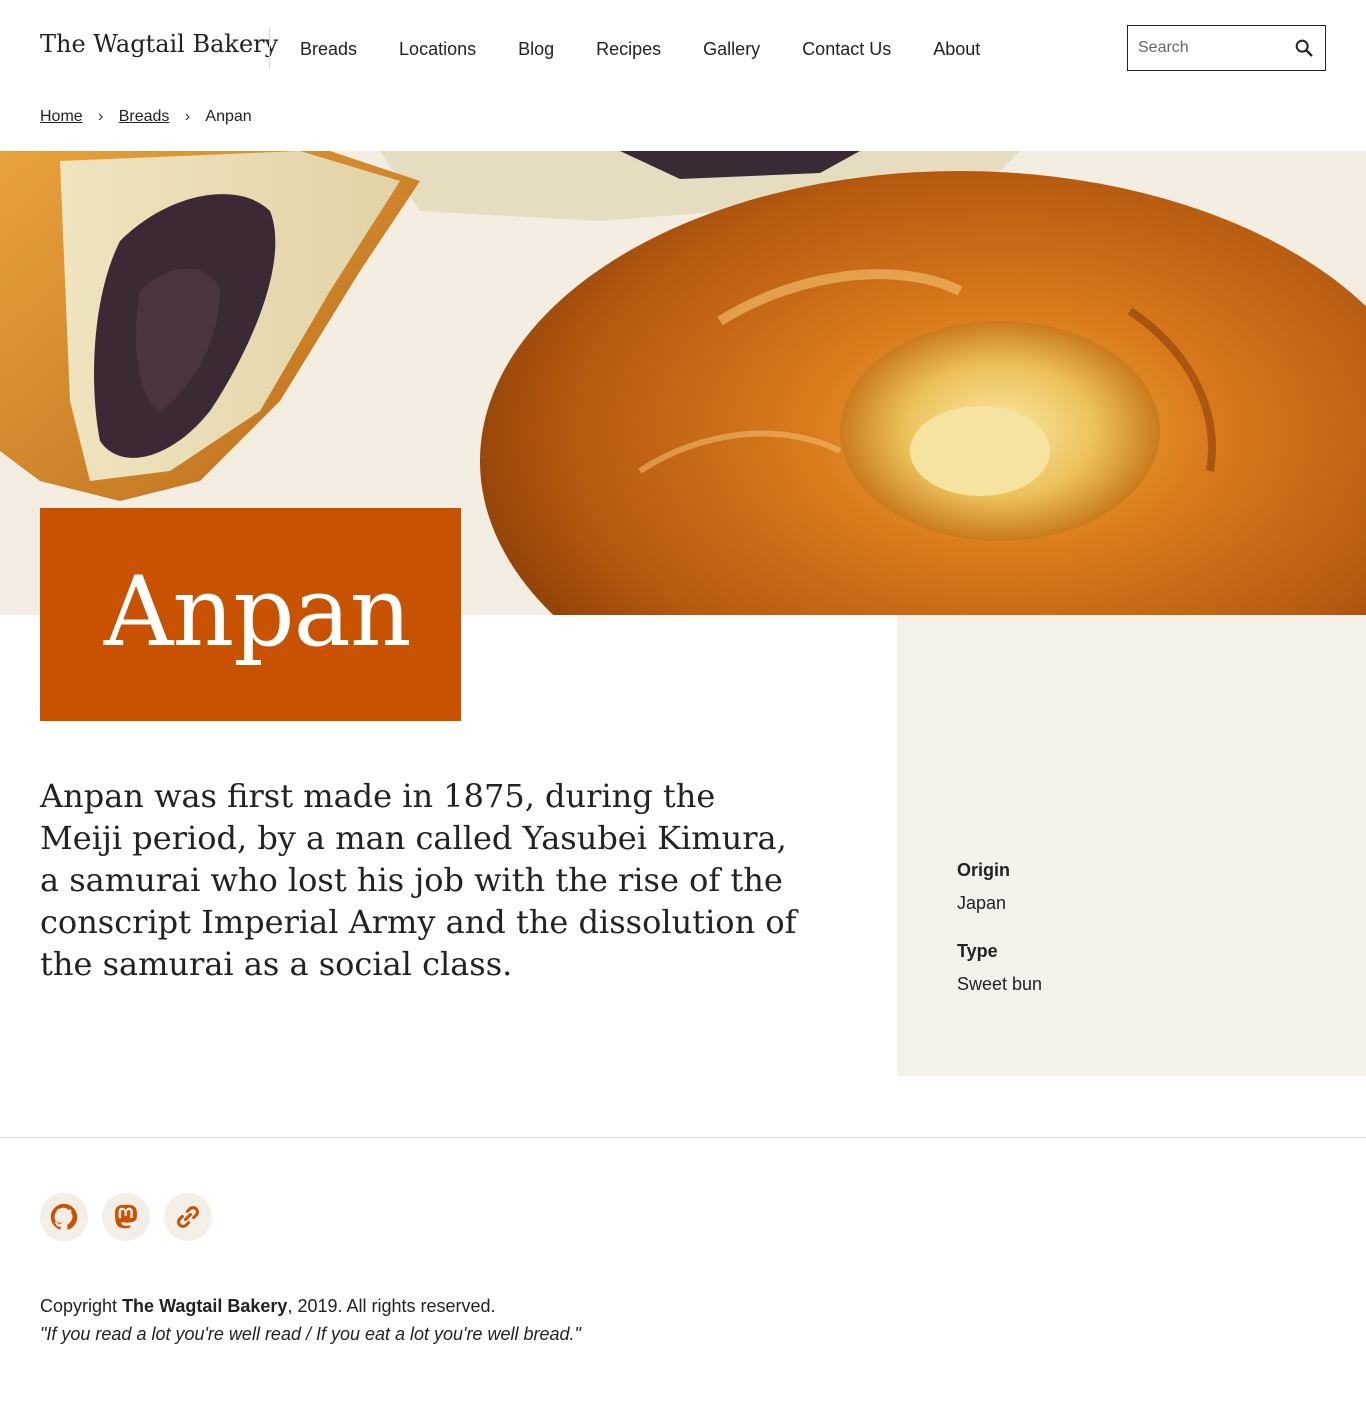 The image size is (1366, 1407). Describe the element at coordinates (228, 116) in the screenshot. I see `breadcrumb-current: Anpan` at that location.